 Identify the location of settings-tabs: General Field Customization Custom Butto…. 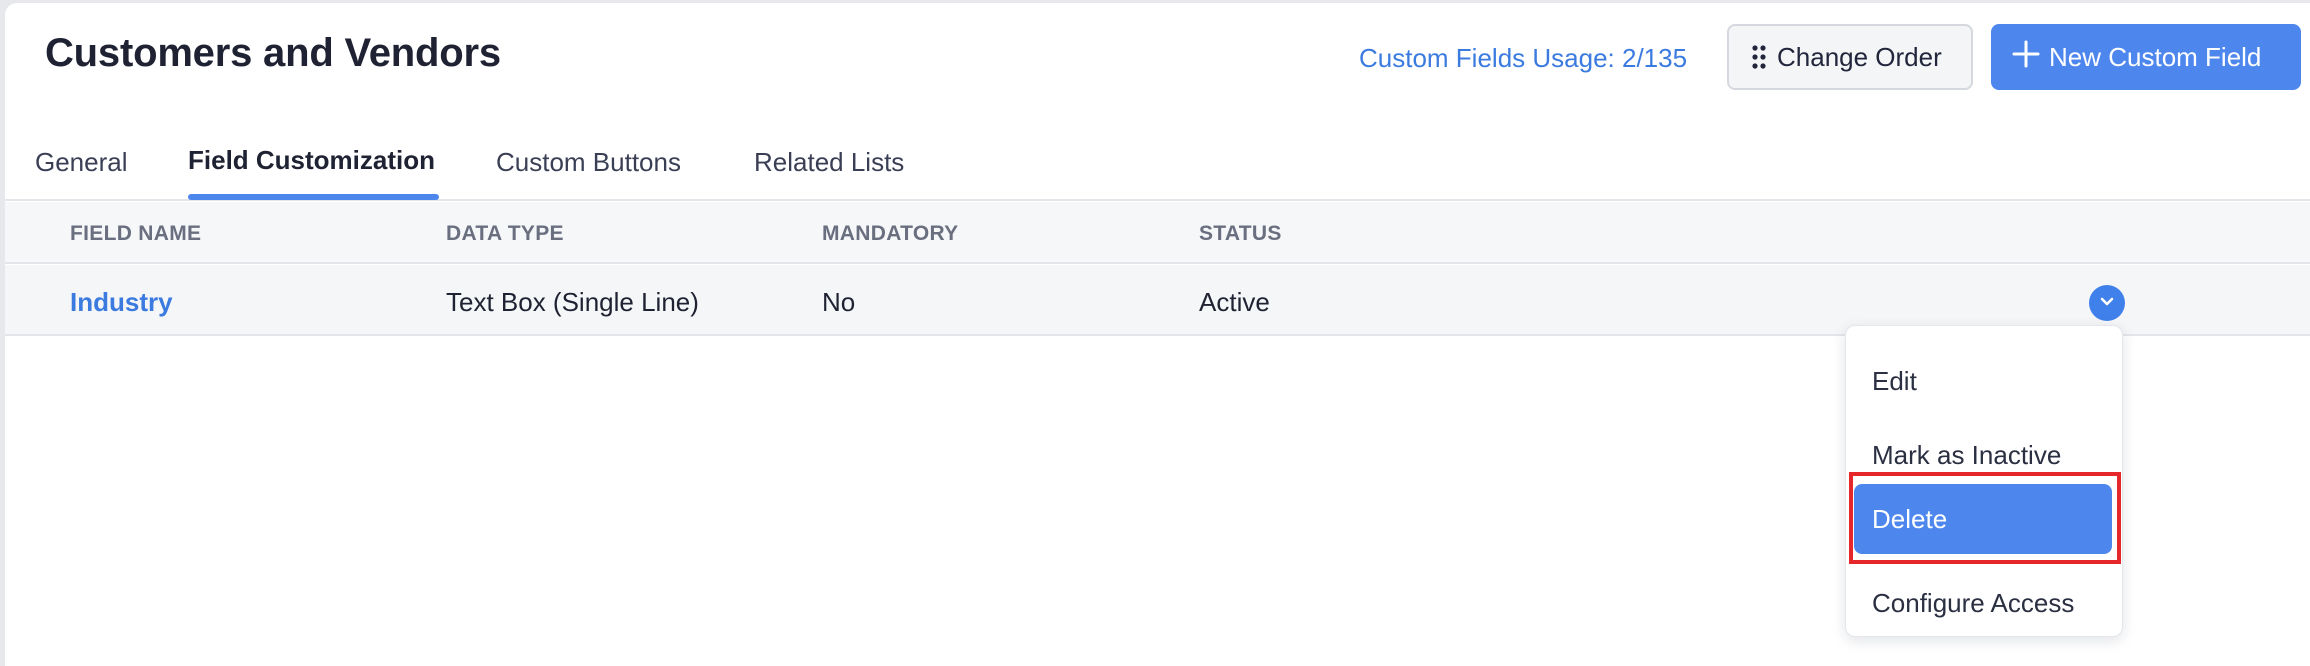
(1157, 167).